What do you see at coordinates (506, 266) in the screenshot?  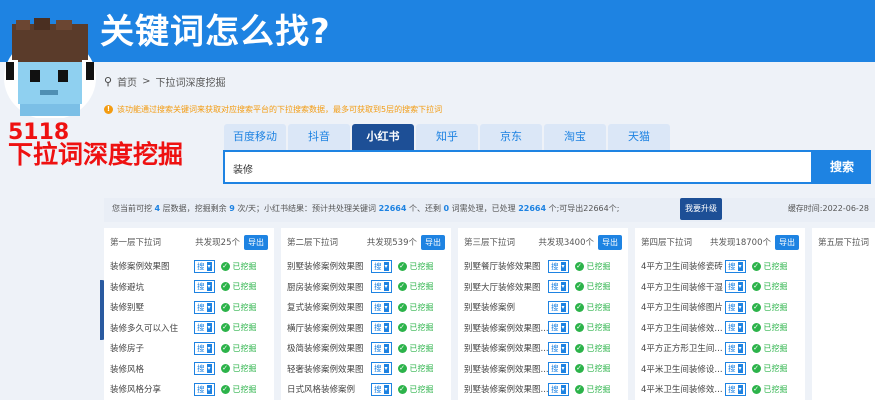 I see `keyword-text: 别墅餐厅装修效果图` at bounding box center [506, 266].